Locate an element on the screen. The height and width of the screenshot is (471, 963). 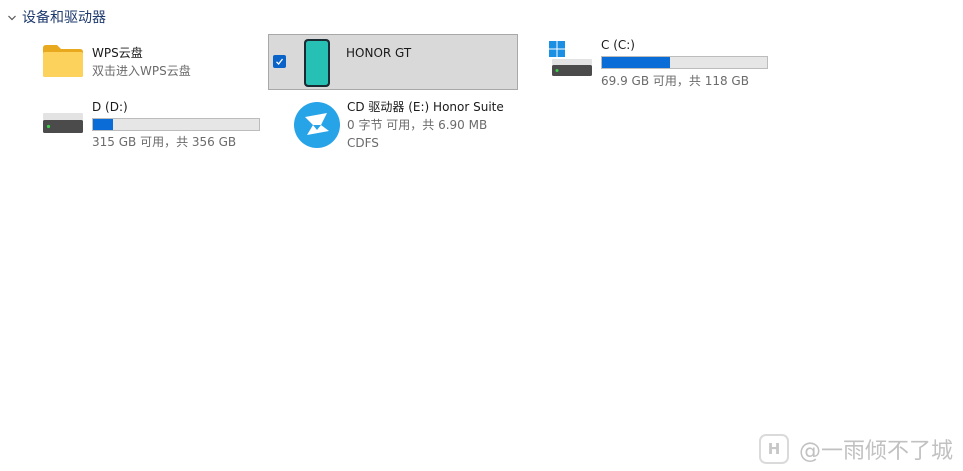
tile-honor-gt: HONOR GT is located at coordinates (393, 62).